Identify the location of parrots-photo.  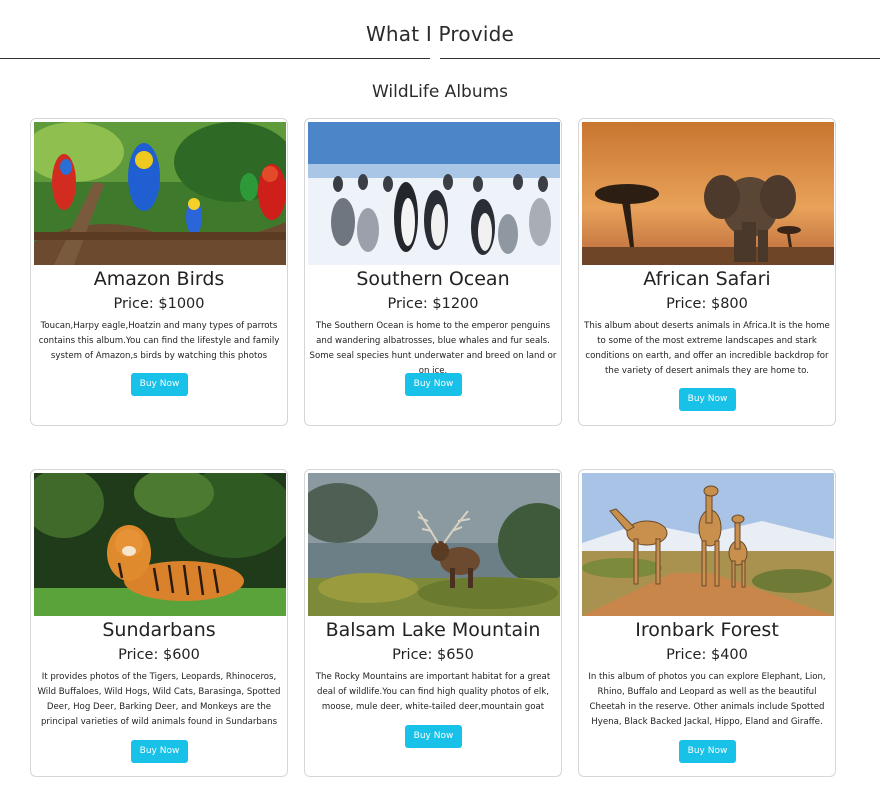
(160, 193).